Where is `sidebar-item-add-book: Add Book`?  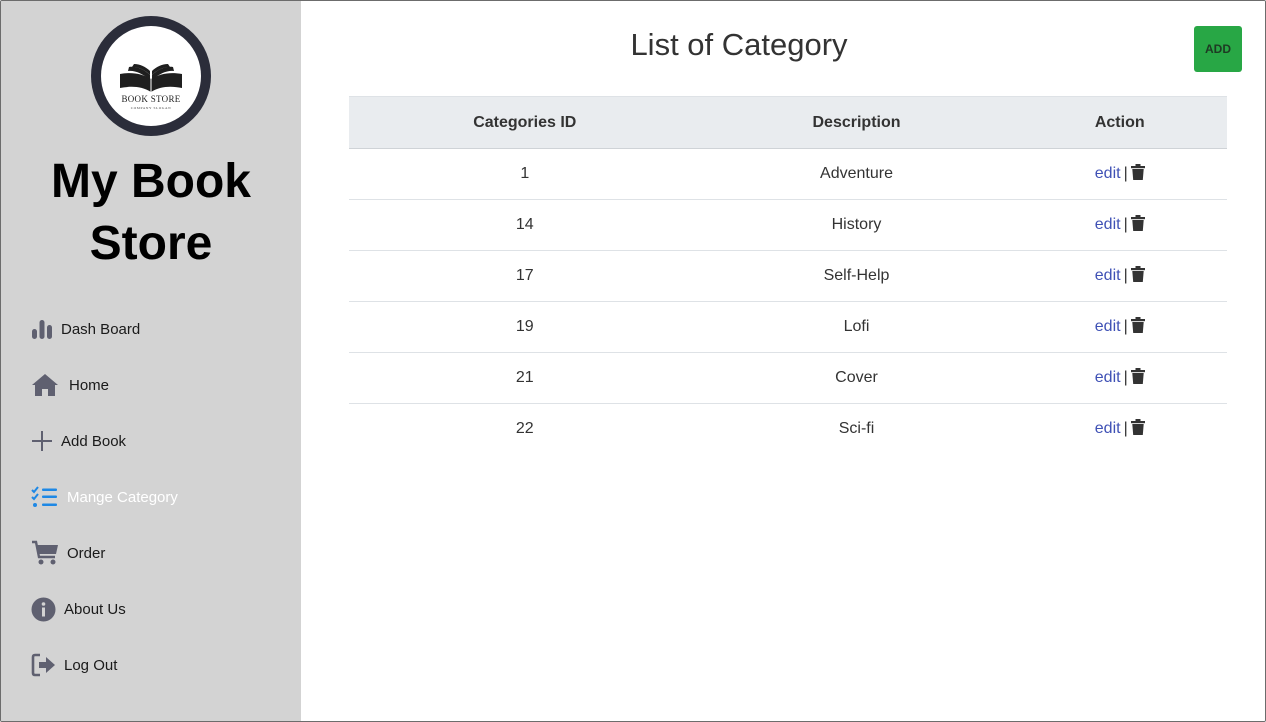
sidebar-item-add-book: Add Book is located at coordinates (156, 441).